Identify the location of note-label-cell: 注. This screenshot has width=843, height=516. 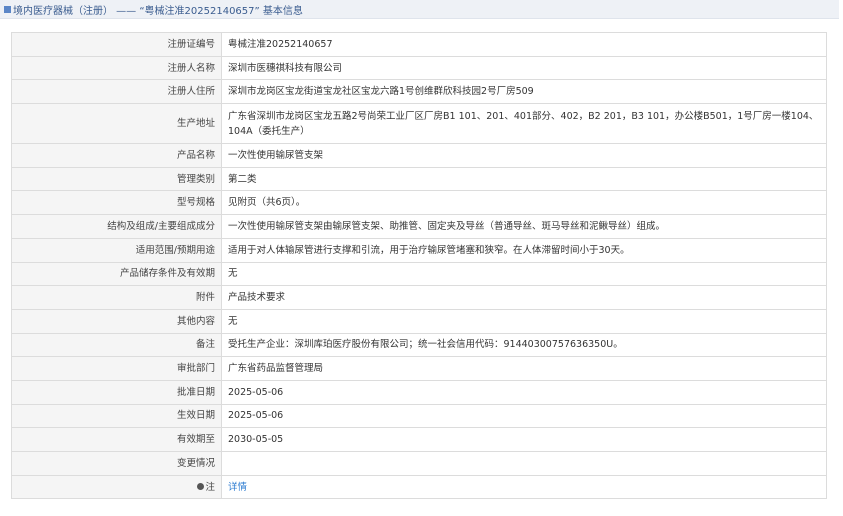
(116, 487).